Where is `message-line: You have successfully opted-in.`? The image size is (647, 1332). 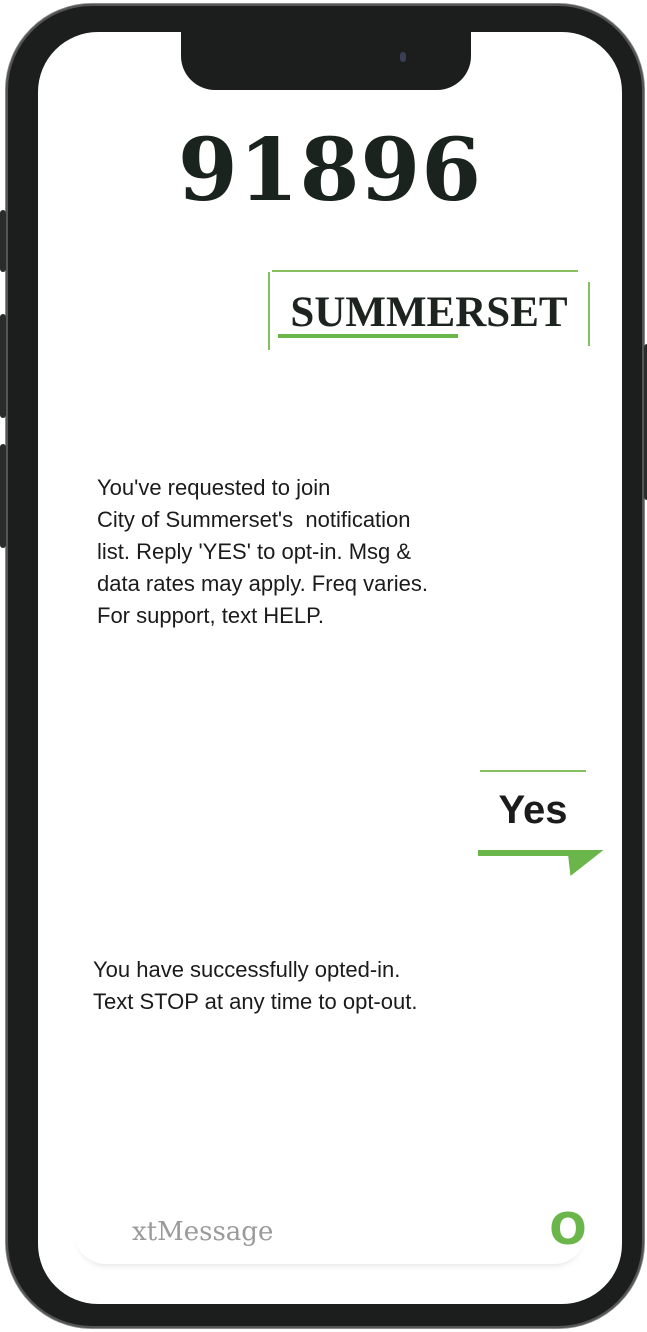 message-line: You have successfully opted-in. is located at coordinates (247, 969).